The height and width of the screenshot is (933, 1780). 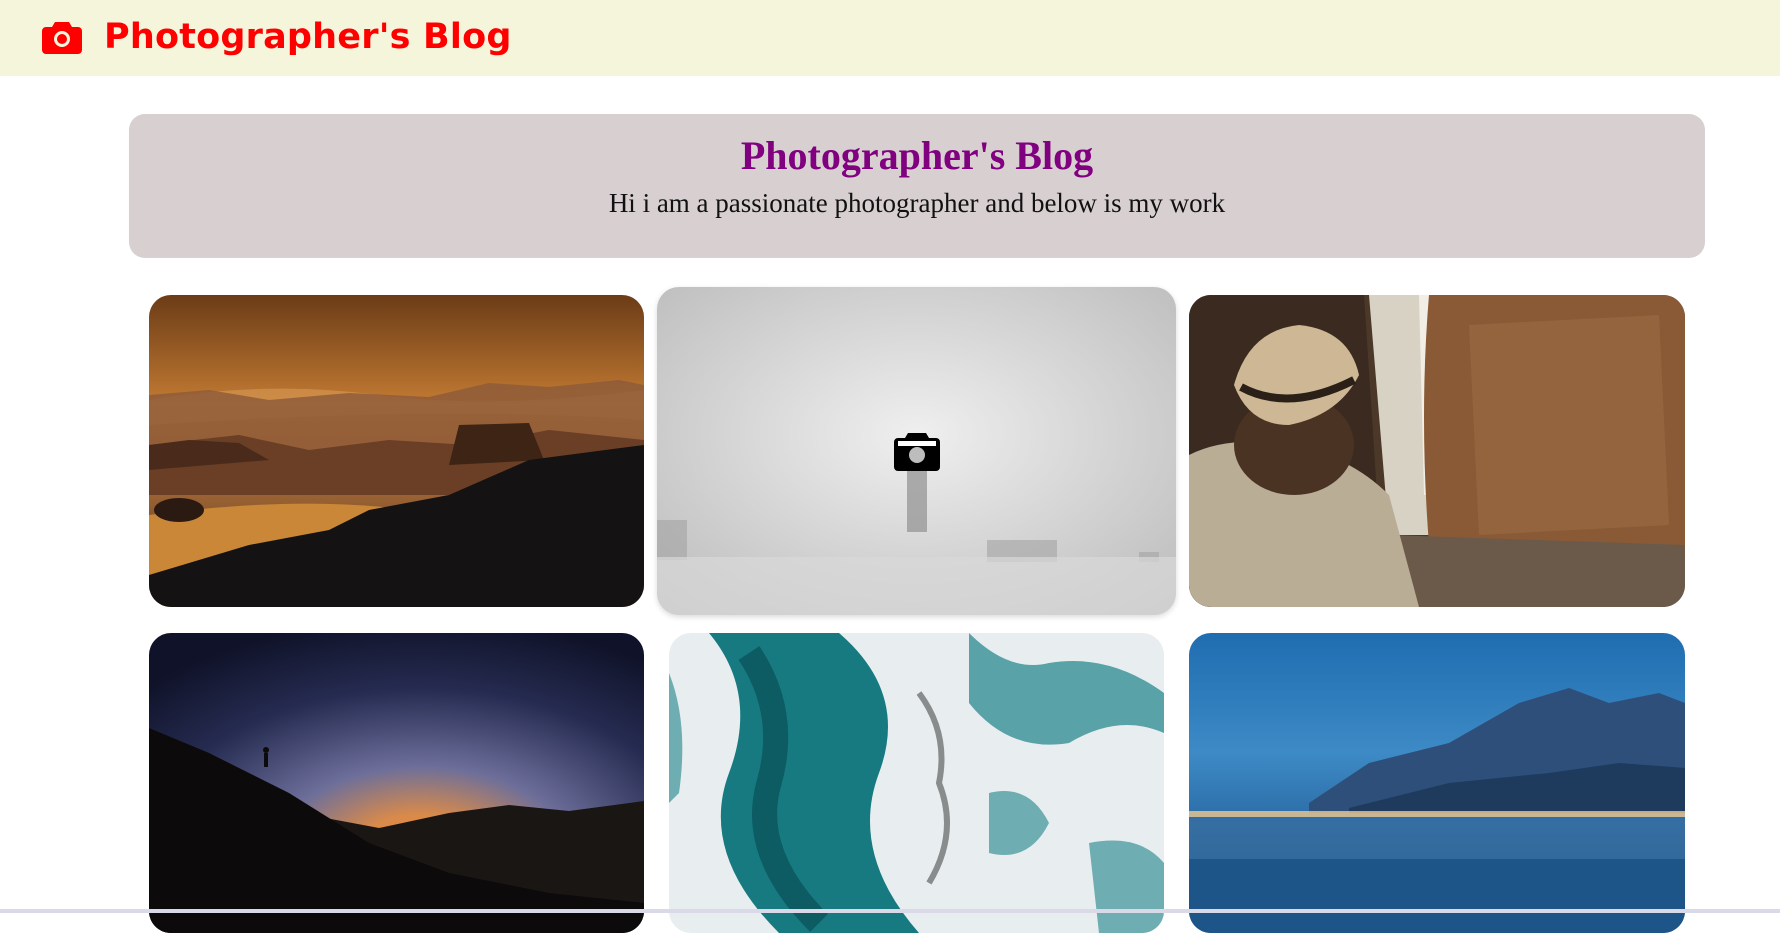 I want to click on ocean-waves-aerial-photo, so click(x=916, y=783).